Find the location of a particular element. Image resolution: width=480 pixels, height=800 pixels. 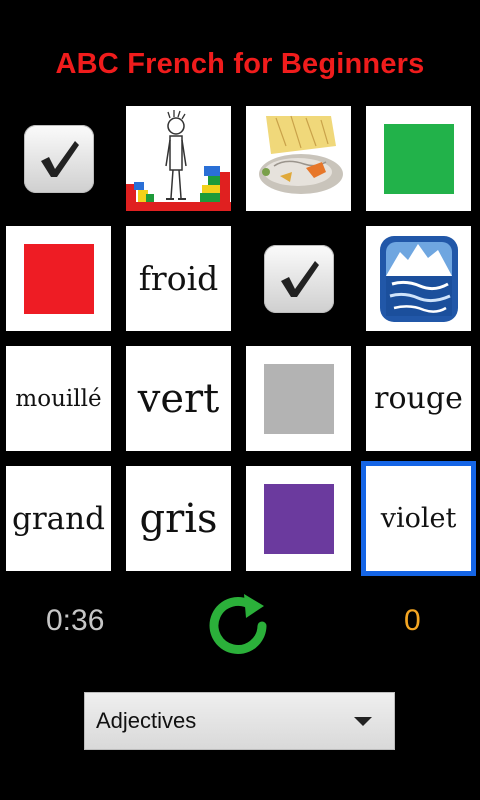

tile-picture-tall is located at coordinates (178, 158).